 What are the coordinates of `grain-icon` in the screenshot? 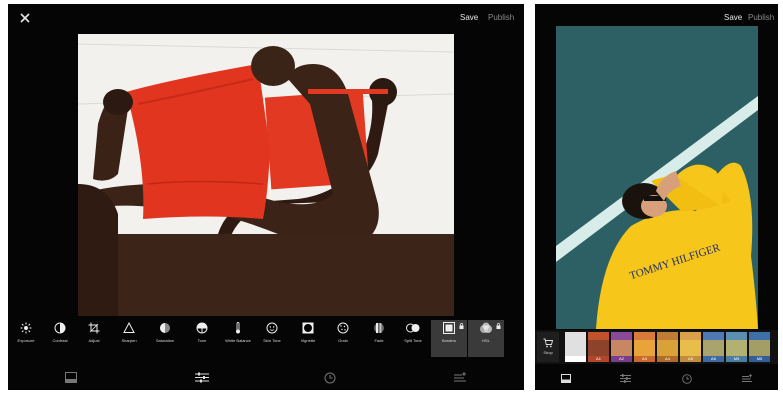 It's located at (343, 328).